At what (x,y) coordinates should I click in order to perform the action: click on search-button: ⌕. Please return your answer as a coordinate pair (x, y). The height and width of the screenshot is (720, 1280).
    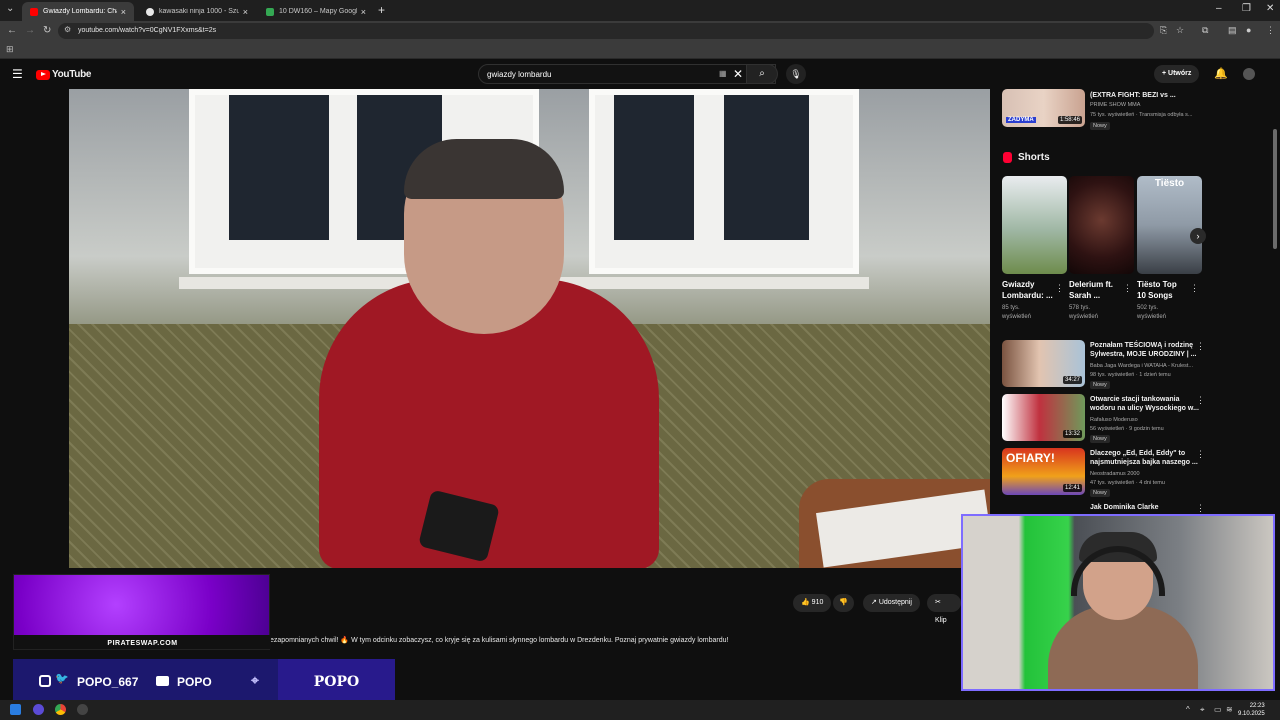
    Looking at the image, I should click on (762, 74).